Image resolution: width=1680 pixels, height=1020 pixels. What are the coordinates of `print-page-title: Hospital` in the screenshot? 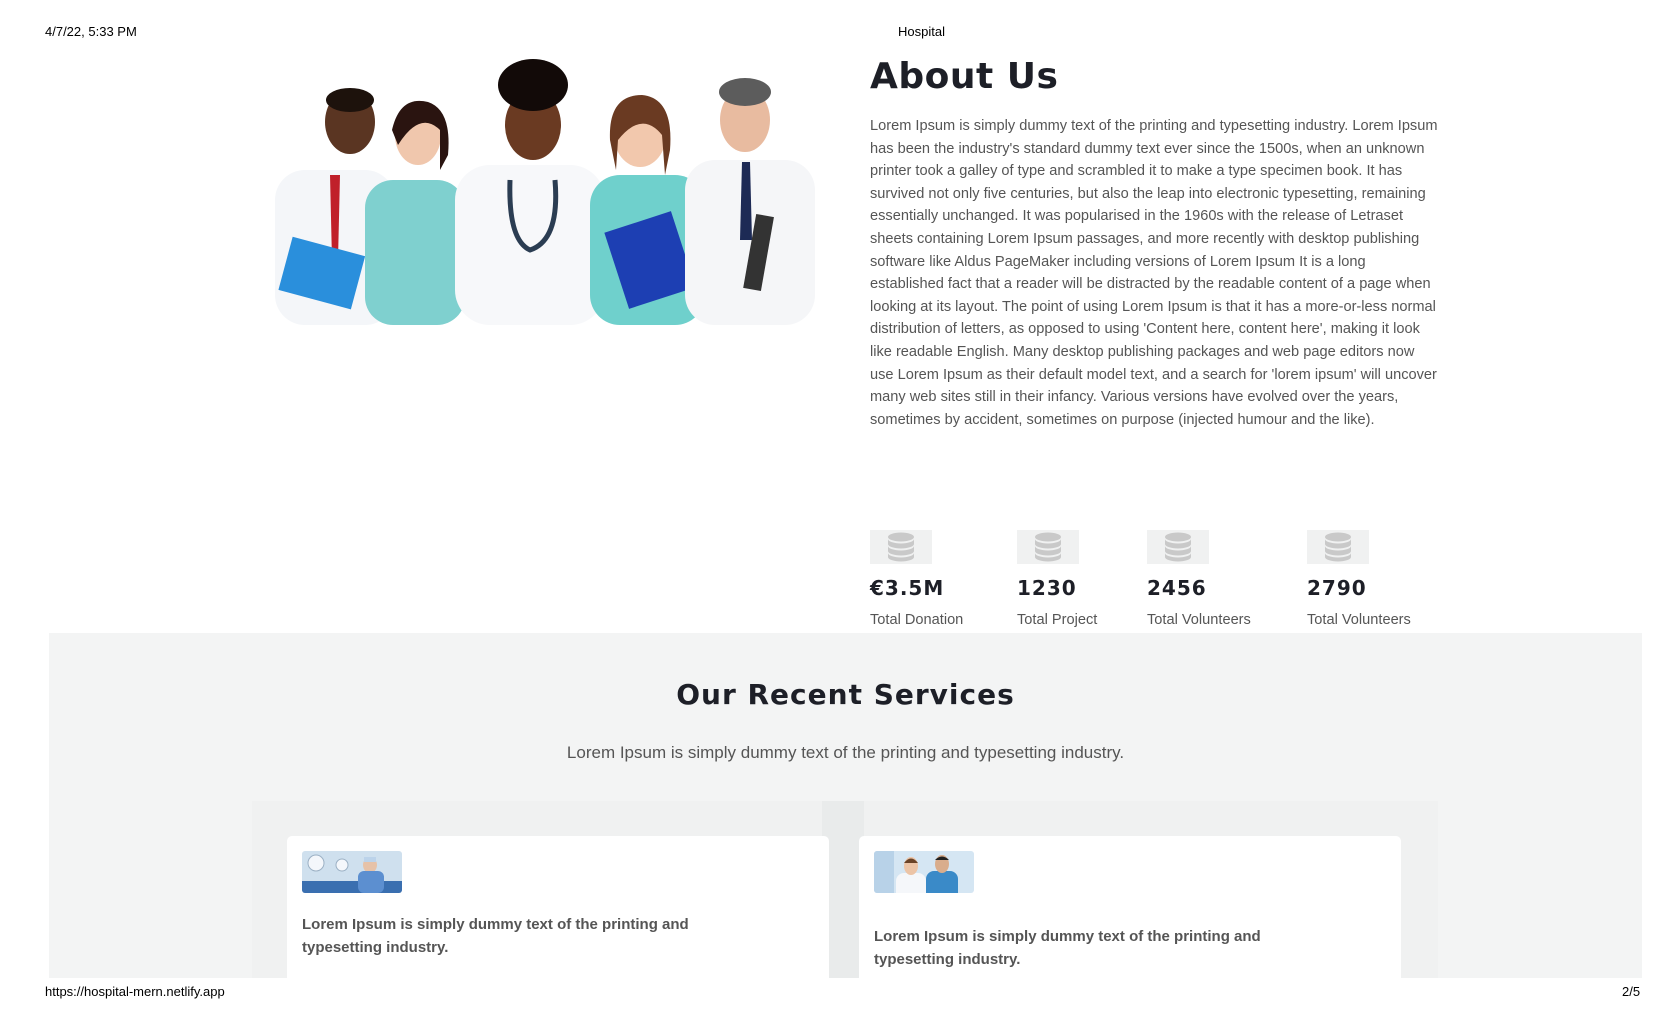 It's located at (921, 31).